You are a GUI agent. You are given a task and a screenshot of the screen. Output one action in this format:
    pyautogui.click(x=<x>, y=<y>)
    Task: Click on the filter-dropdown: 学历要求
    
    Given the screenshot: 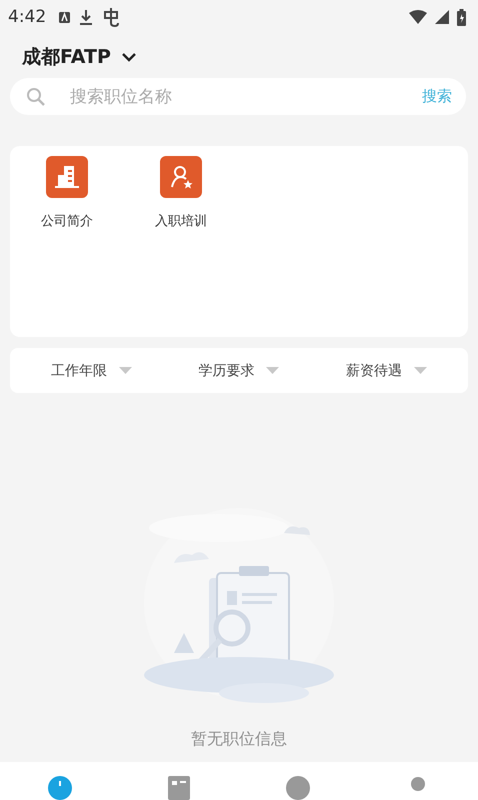 What is the action you would take?
    pyautogui.click(x=239, y=371)
    